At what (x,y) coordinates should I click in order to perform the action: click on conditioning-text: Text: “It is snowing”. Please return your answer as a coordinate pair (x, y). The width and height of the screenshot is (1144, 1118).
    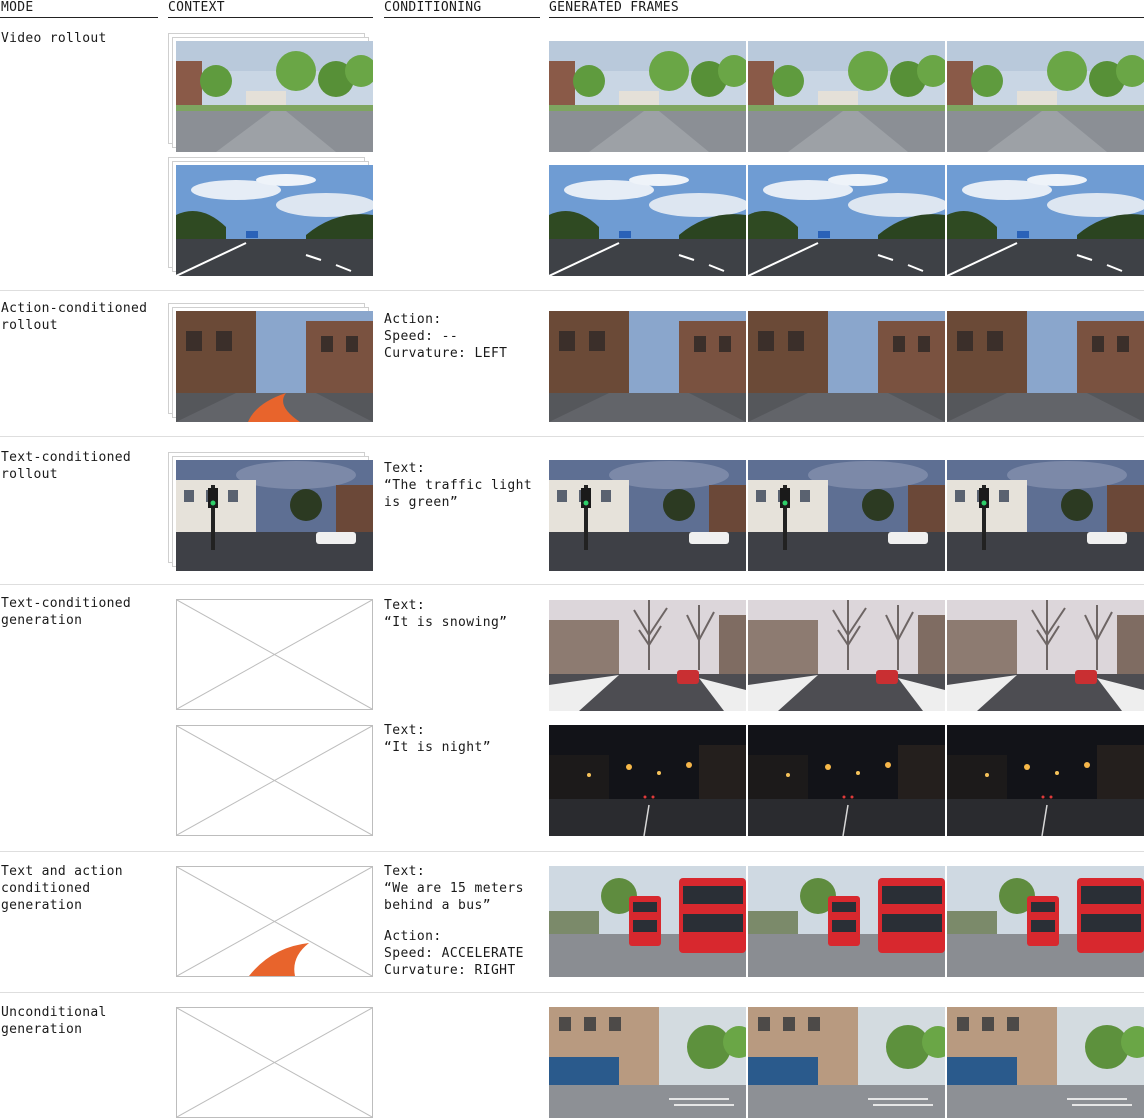
    Looking at the image, I should click on (446, 614).